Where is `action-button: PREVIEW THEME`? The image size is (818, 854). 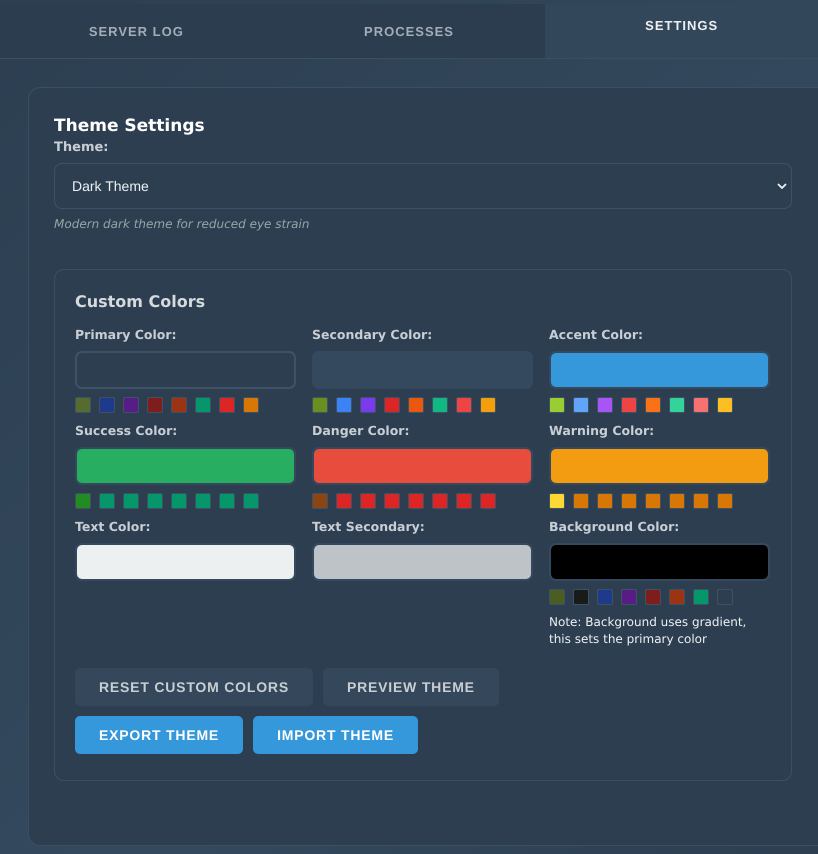 action-button: PREVIEW THEME is located at coordinates (410, 687).